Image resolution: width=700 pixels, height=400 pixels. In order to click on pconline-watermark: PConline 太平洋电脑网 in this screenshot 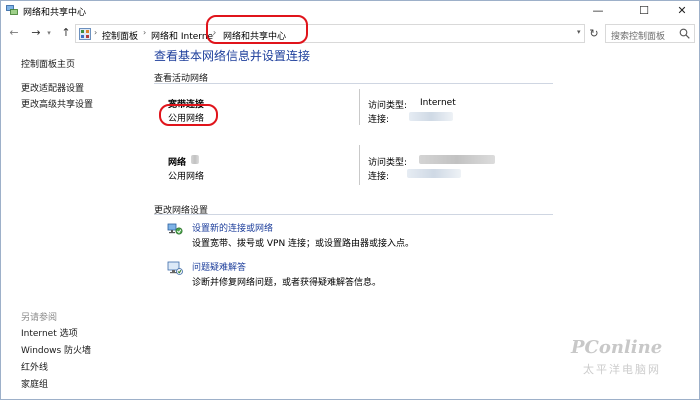, I will do `click(626, 356)`.